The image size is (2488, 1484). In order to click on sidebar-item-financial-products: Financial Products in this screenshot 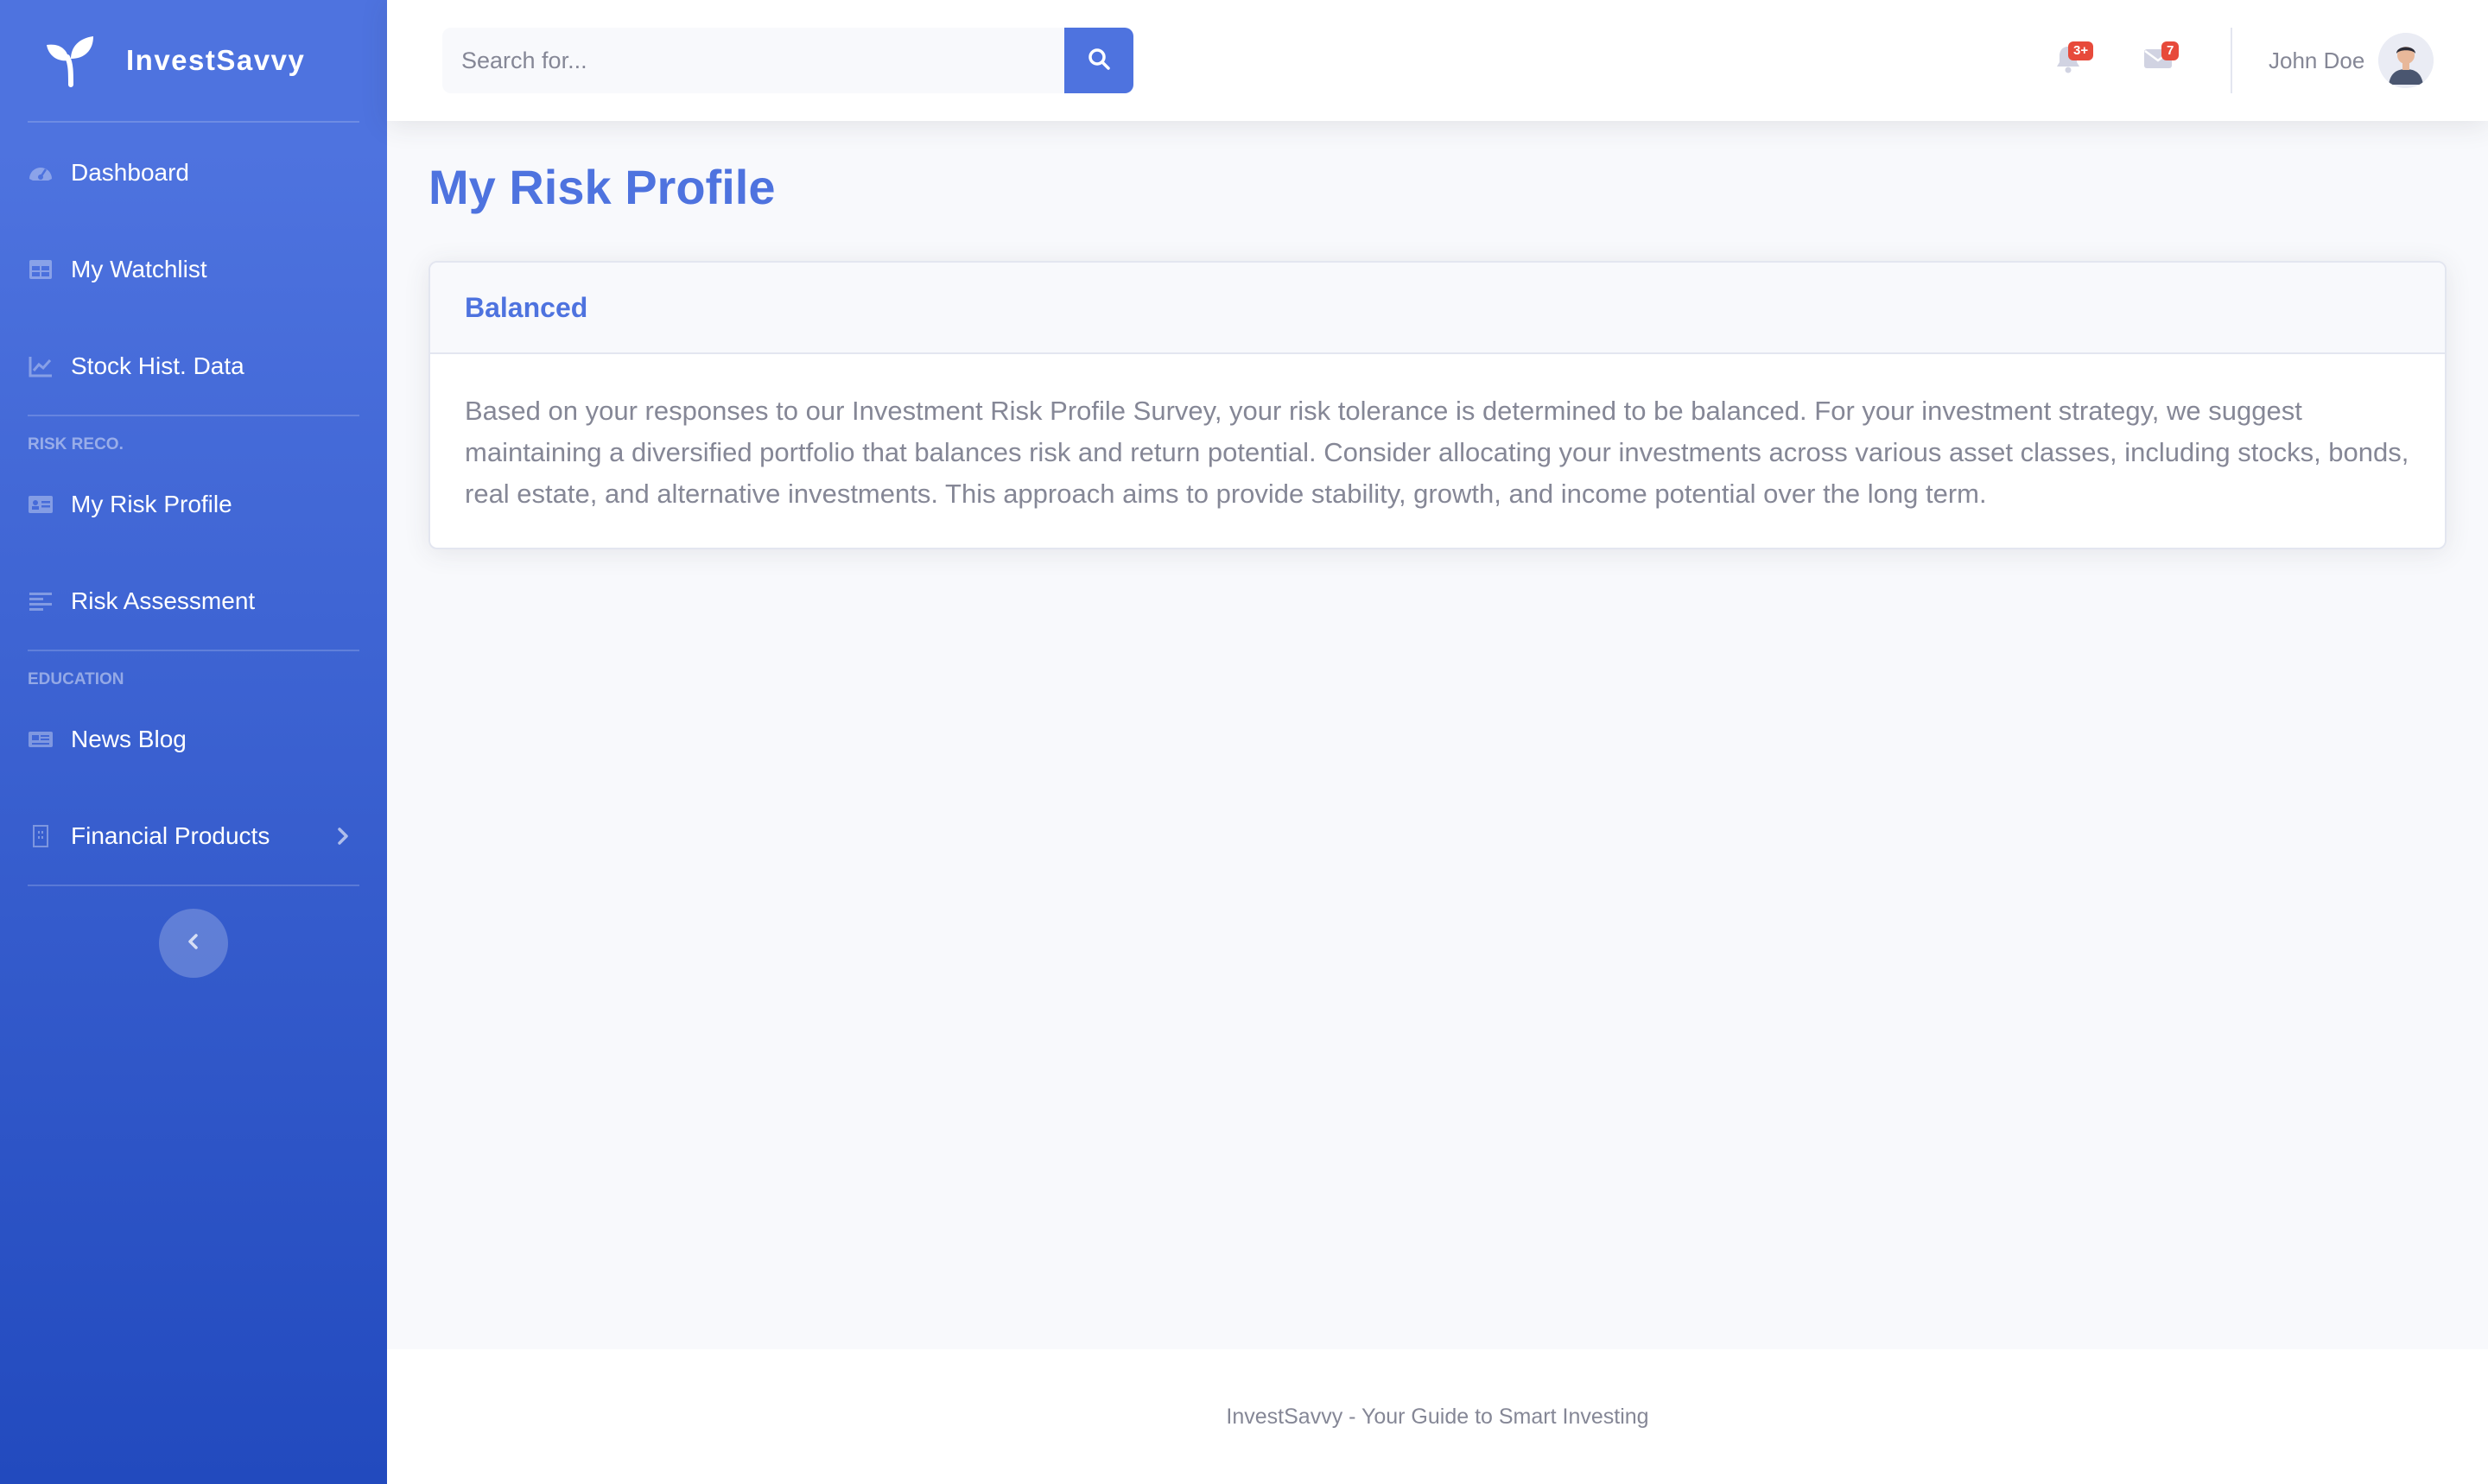, I will do `click(193, 836)`.